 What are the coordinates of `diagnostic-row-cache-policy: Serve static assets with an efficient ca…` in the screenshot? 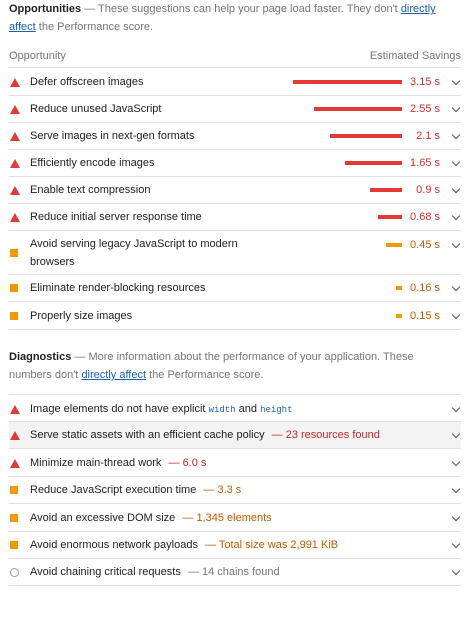 It's located at (235, 435).